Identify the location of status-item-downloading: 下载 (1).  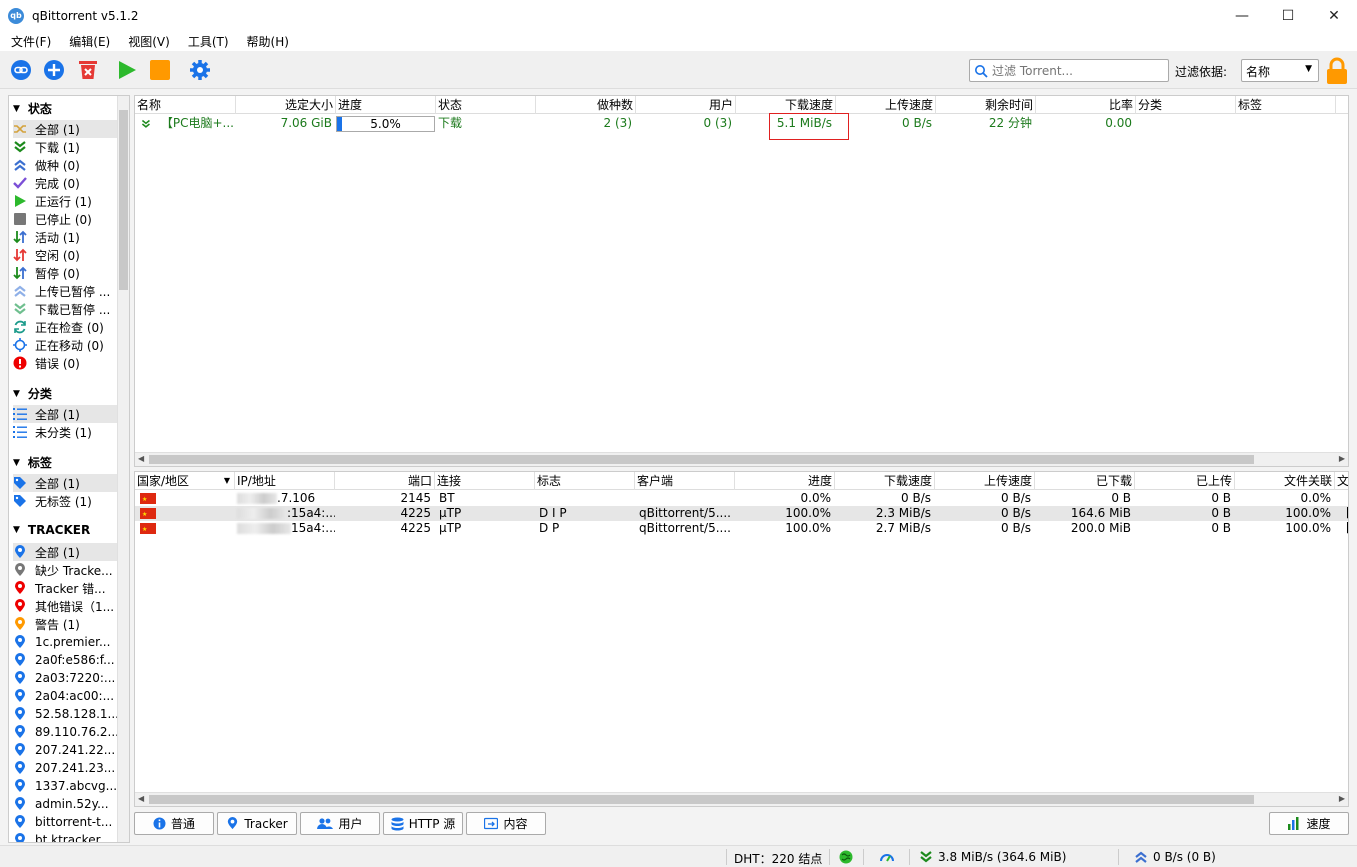
(65, 147).